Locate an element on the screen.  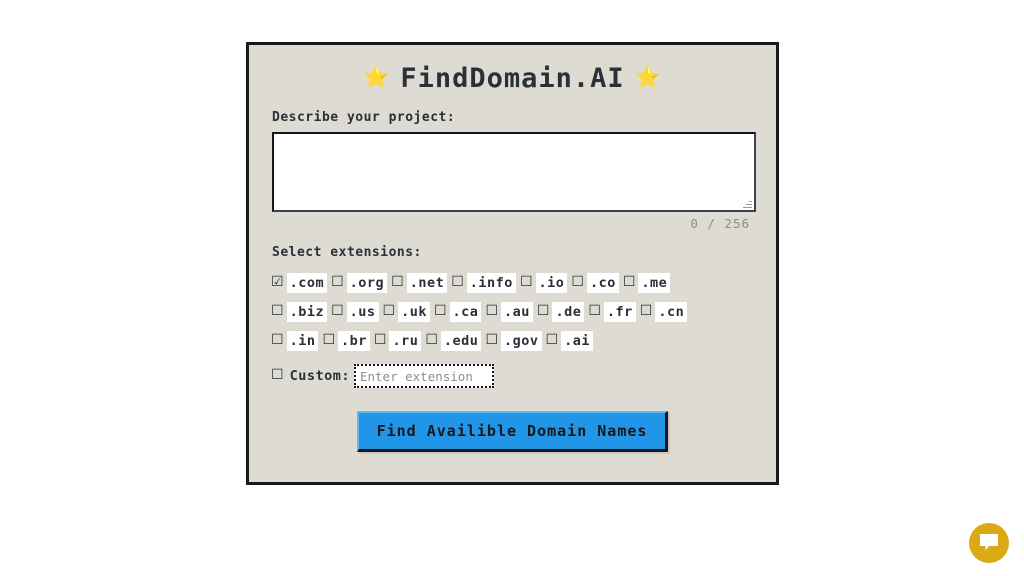
extension-label: .de is located at coordinates (568, 311).